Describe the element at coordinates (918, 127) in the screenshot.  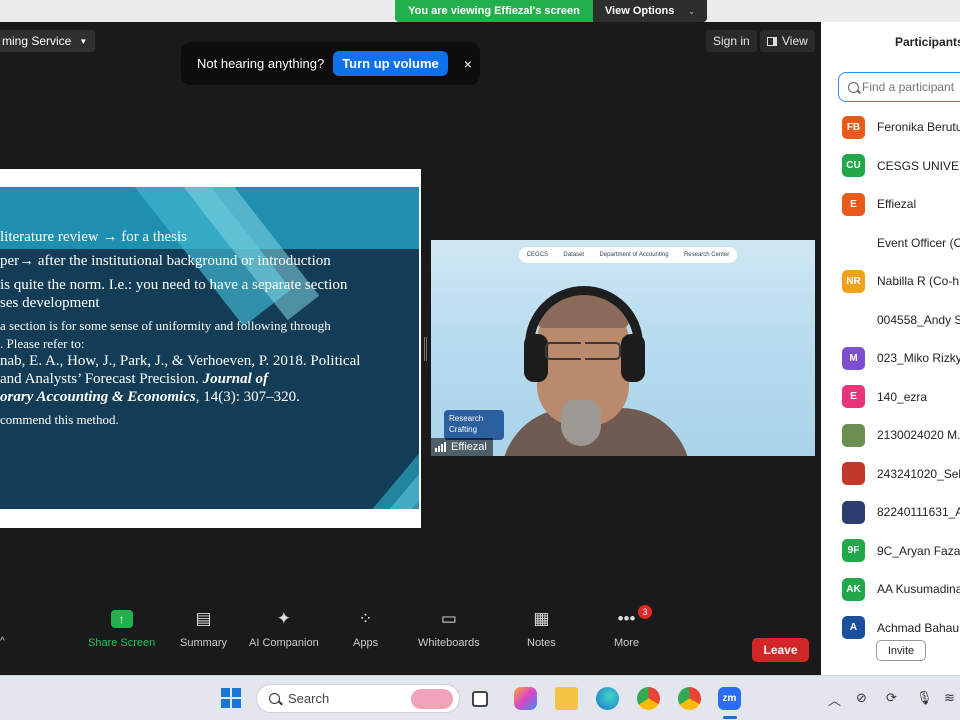
I see `participant-name: Feronika Berutu` at that location.